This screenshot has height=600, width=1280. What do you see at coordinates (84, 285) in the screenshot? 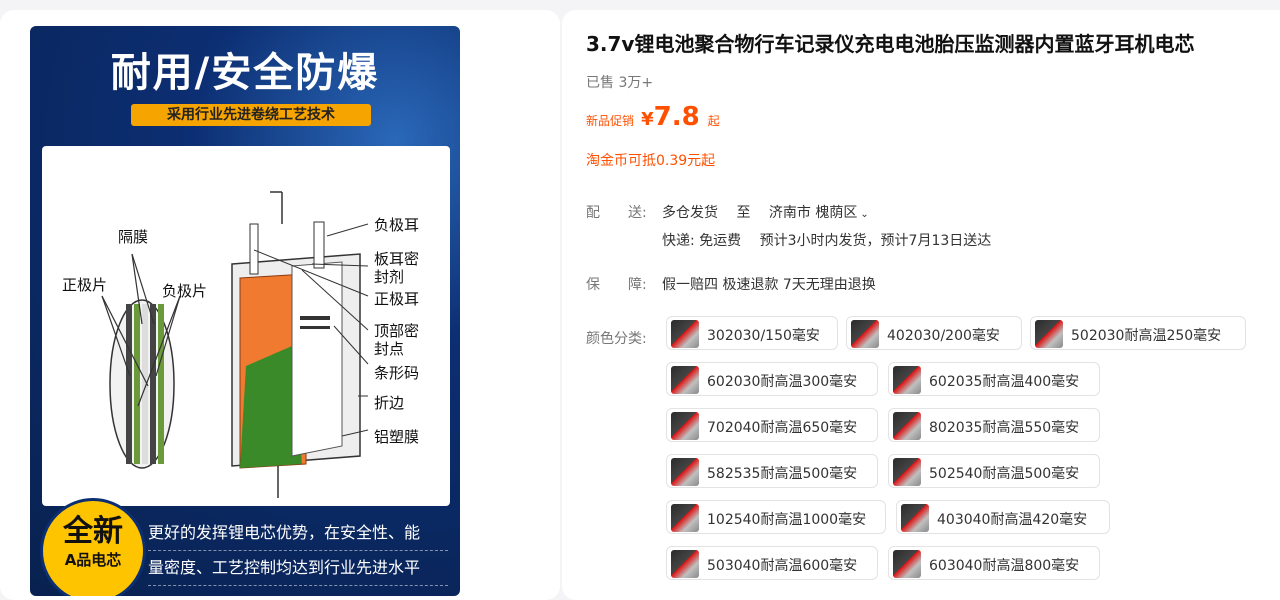
I see `label-cathode: 正极片` at bounding box center [84, 285].